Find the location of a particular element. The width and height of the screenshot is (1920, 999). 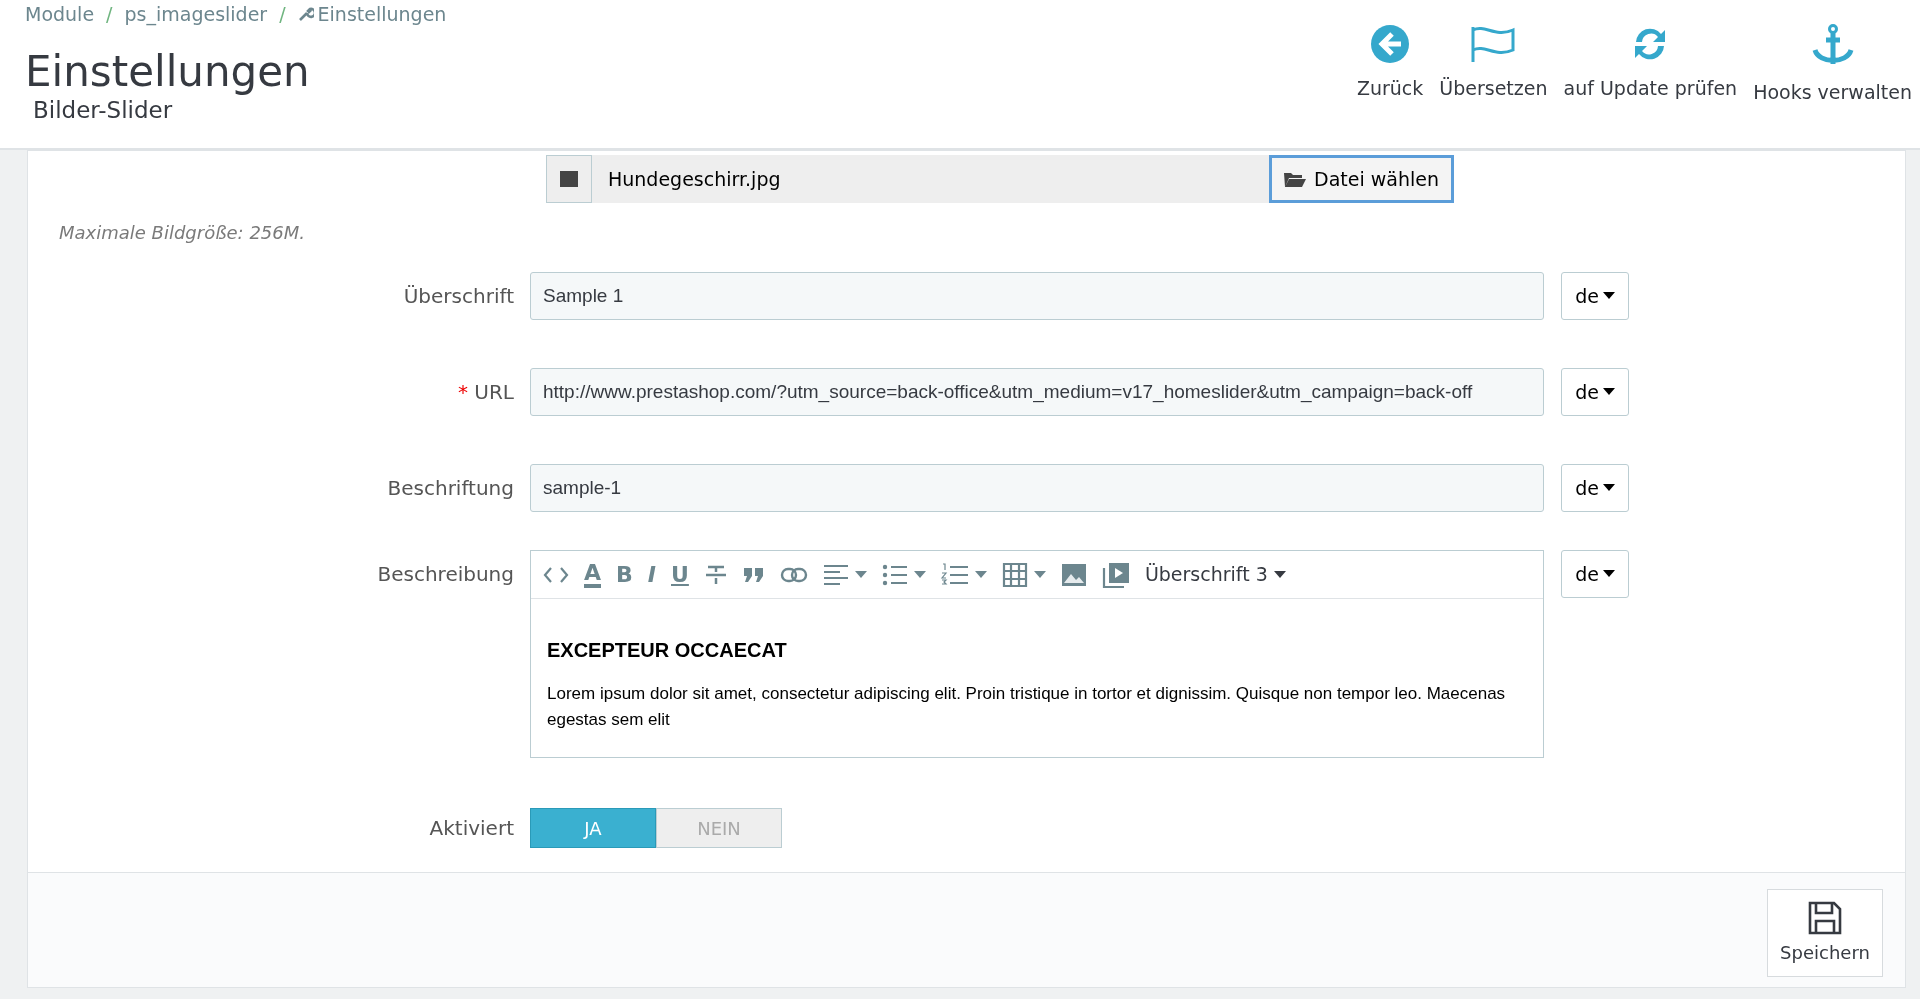

save-button: Speichern is located at coordinates (1825, 933).